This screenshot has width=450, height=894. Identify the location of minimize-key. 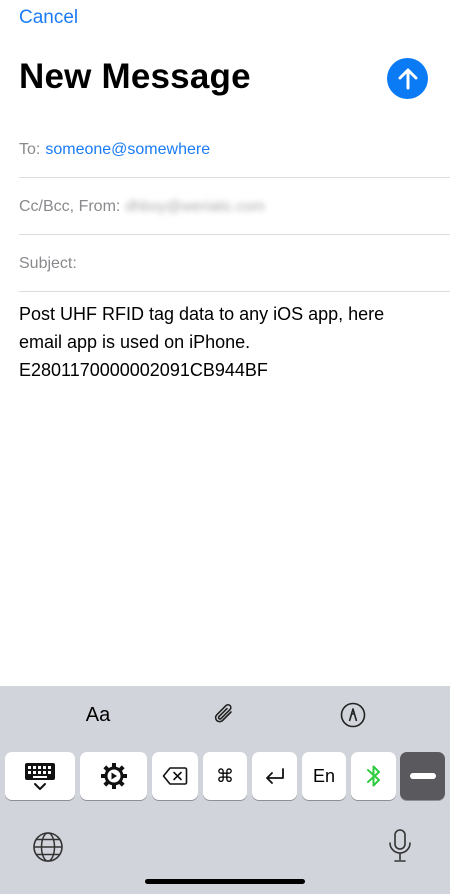
(422, 776).